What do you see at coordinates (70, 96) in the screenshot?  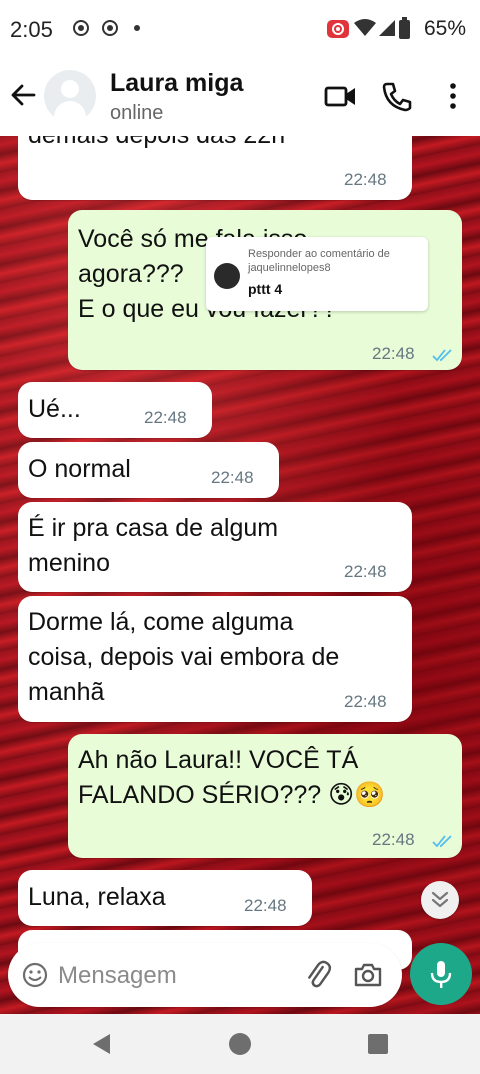 I see `avatar` at bounding box center [70, 96].